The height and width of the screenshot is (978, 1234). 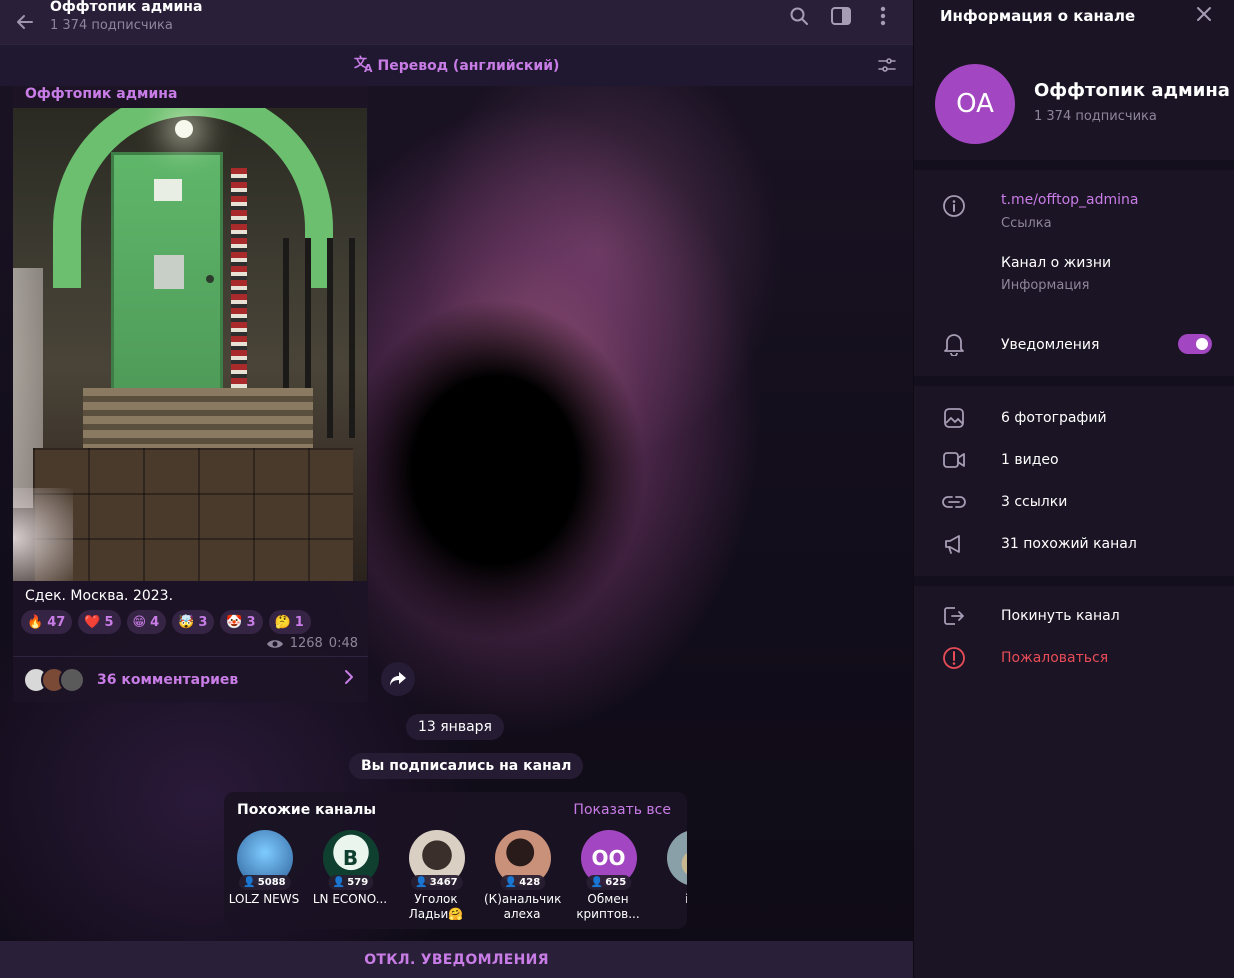 What do you see at coordinates (1034, 502) in the screenshot?
I see `media-links: 3 ссылки` at bounding box center [1034, 502].